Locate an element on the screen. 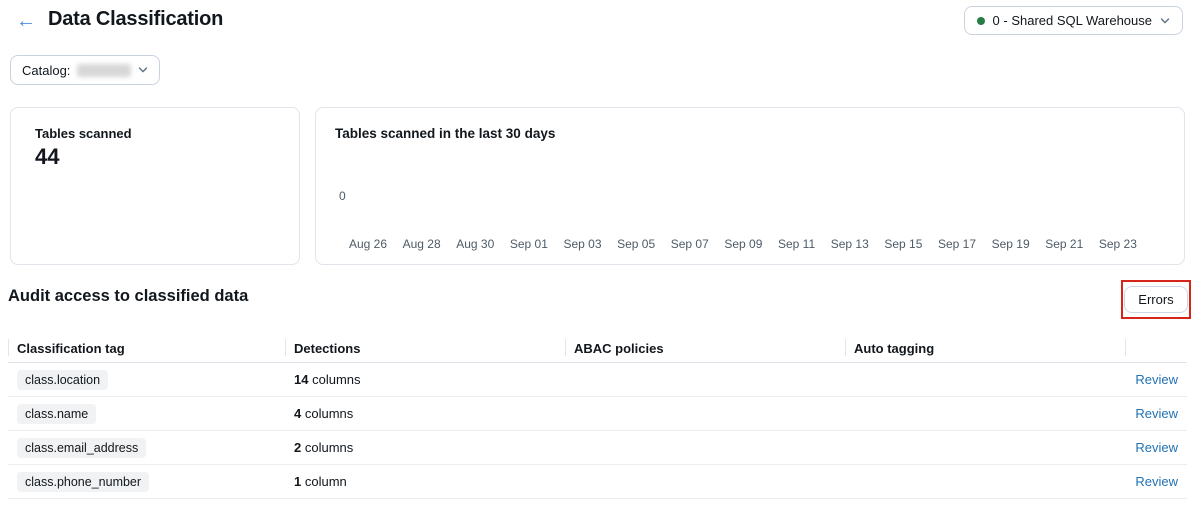  detections-count: 14 is located at coordinates (301, 379).